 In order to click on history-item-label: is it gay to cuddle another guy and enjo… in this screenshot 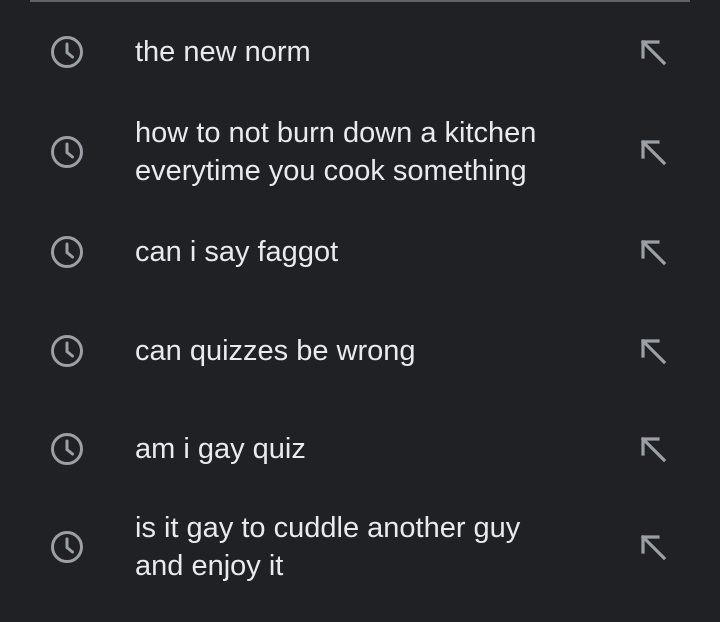, I will do `click(328, 547)`.